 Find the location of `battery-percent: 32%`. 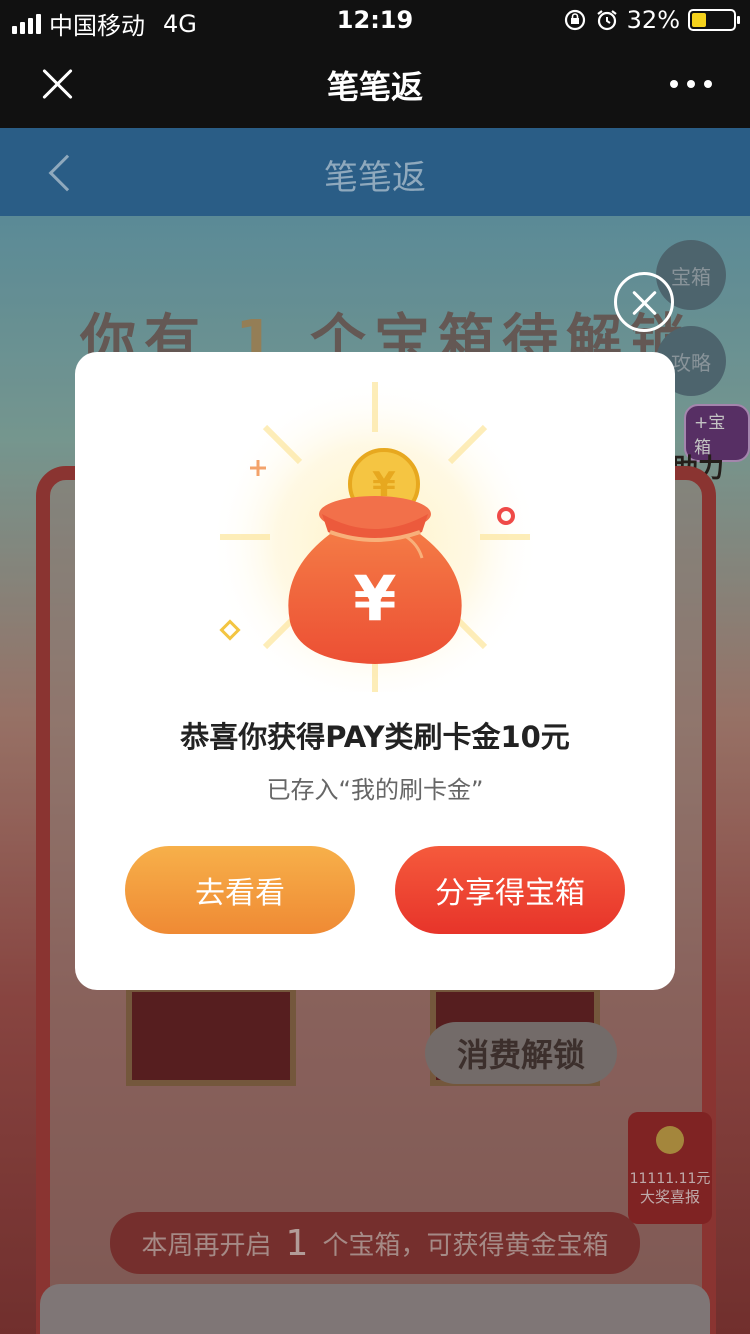

battery-percent: 32% is located at coordinates (653, 20).